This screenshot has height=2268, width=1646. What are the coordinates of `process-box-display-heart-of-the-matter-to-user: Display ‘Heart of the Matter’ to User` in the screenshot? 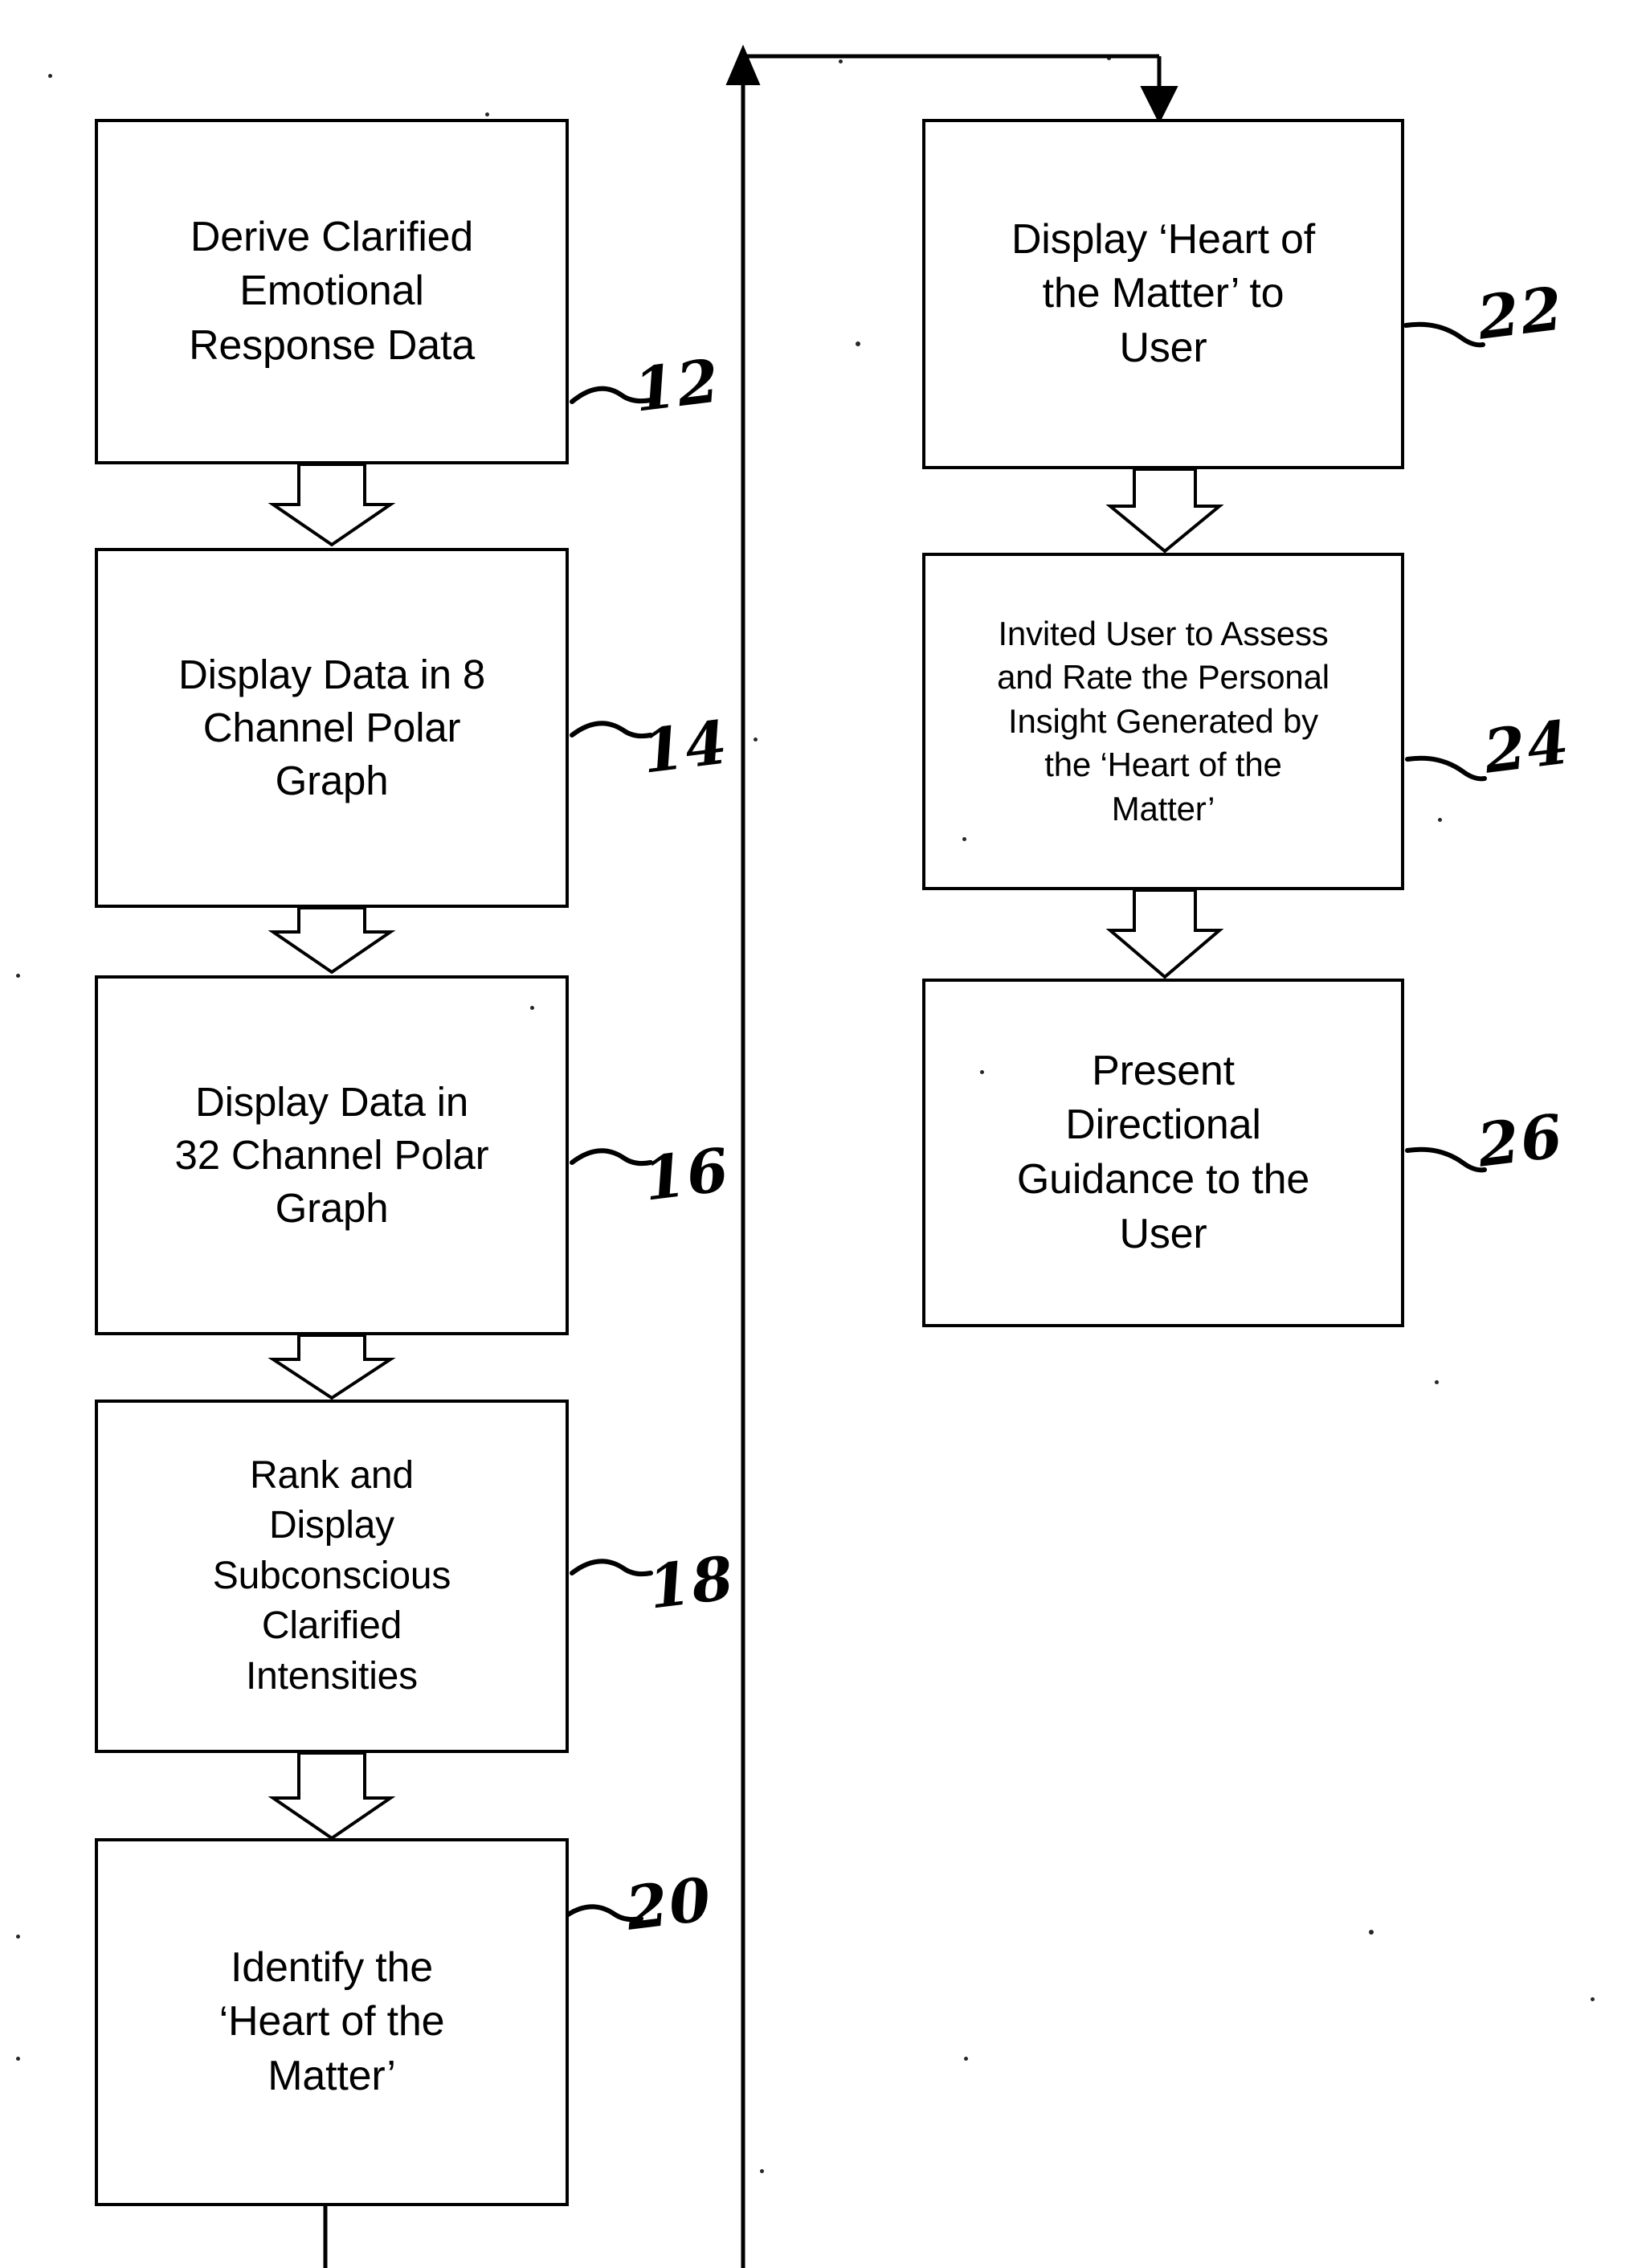 It's located at (1163, 294).